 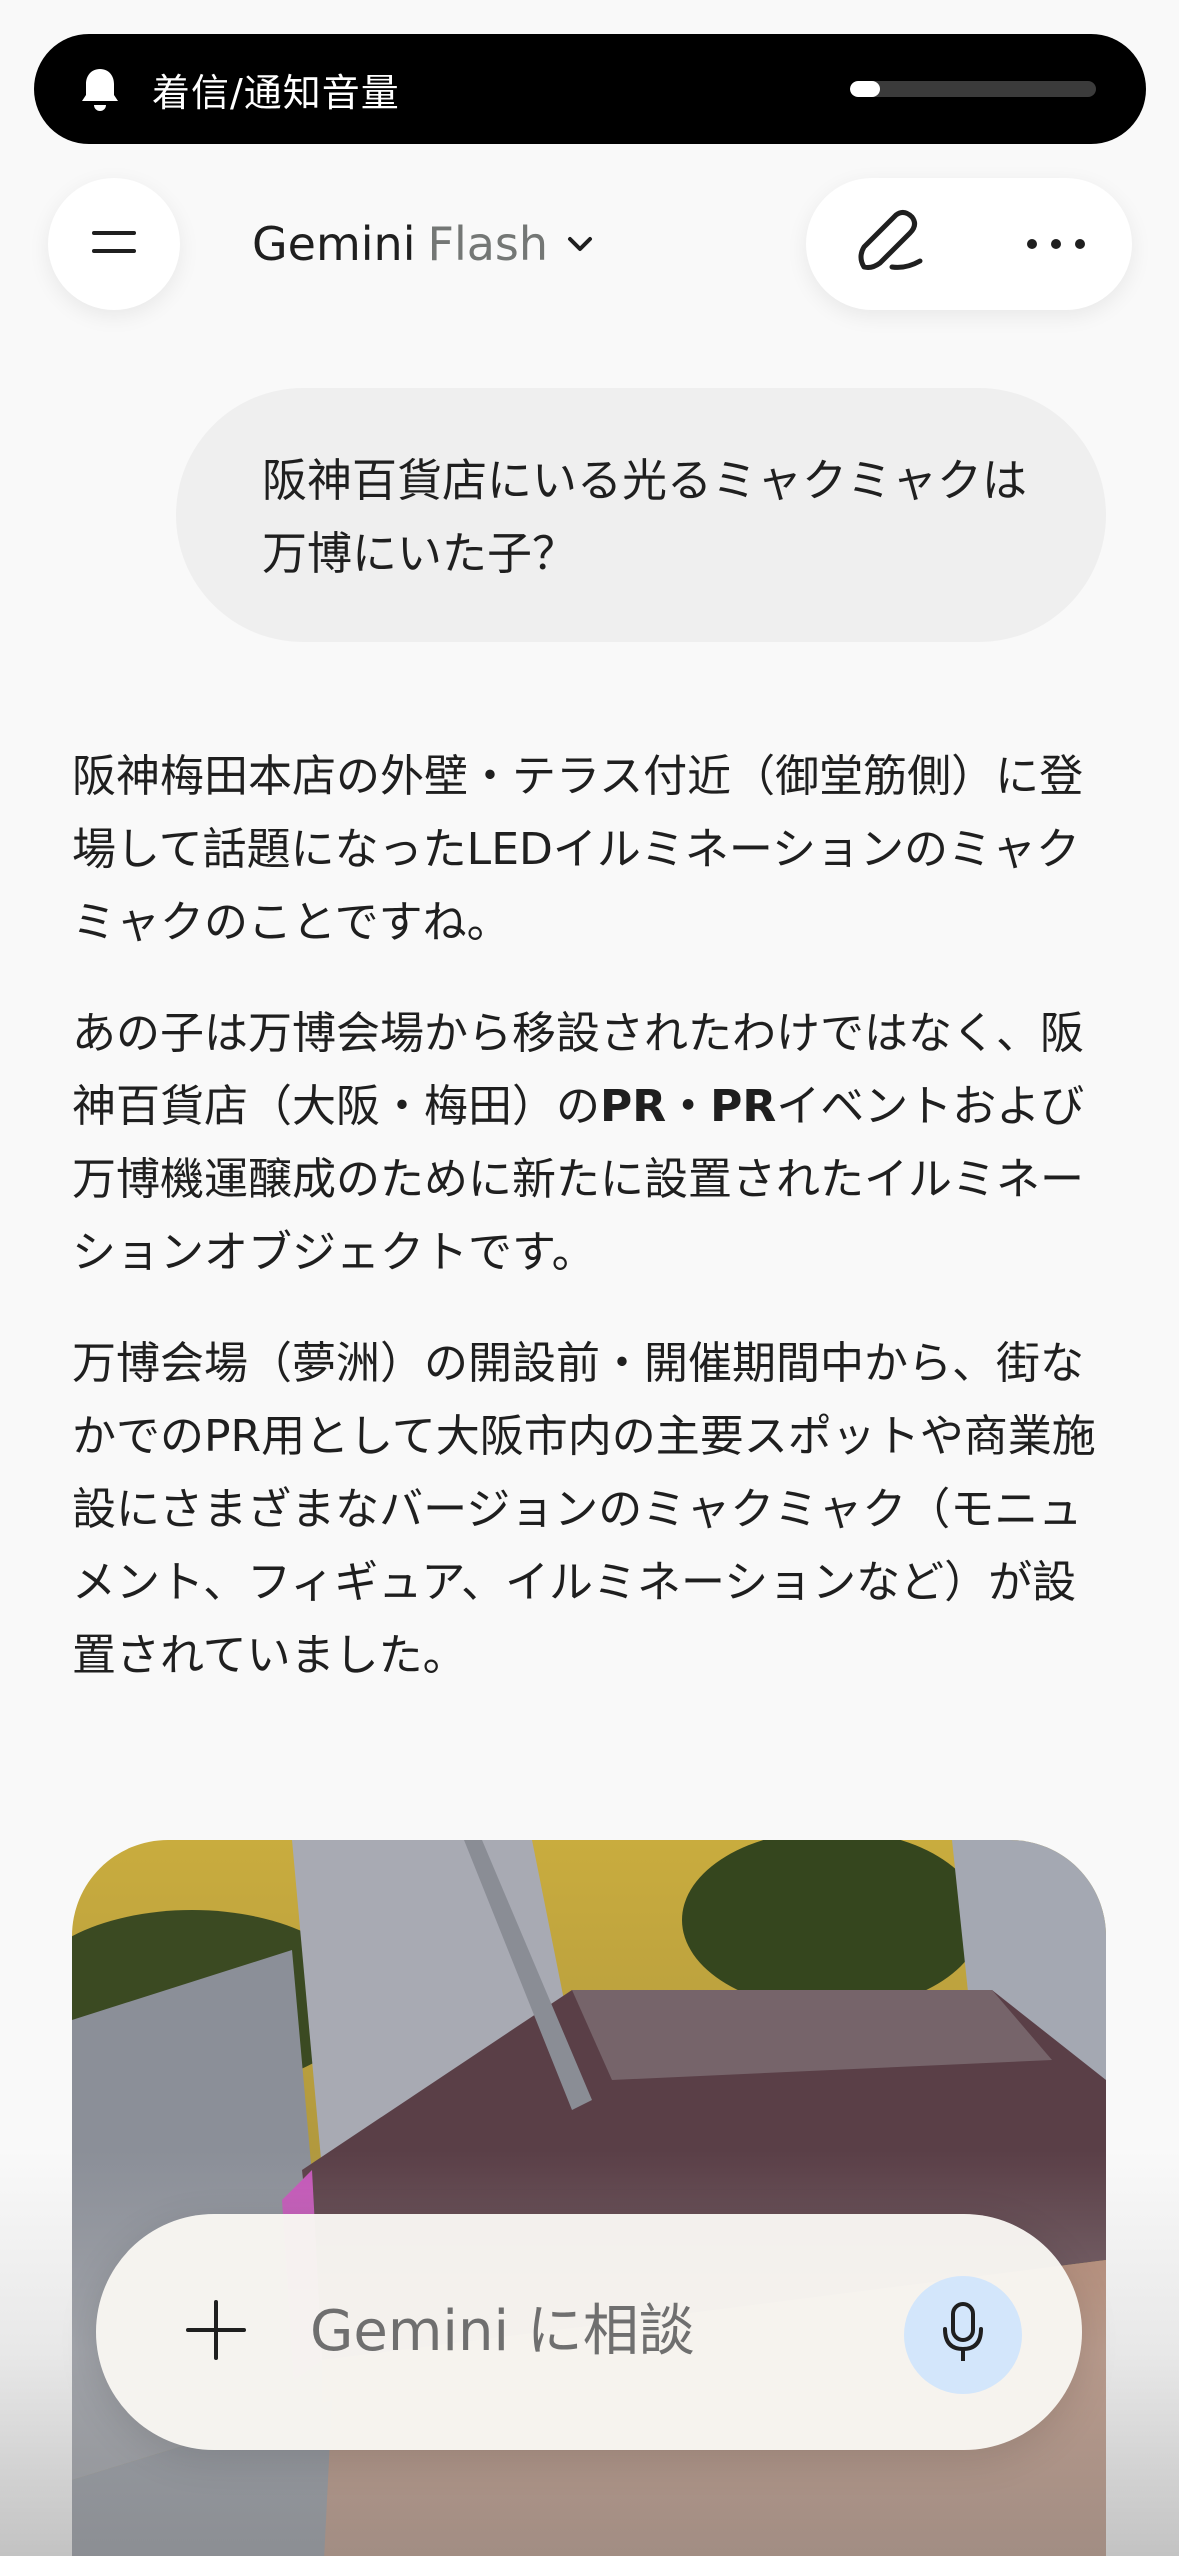 I want to click on microphone-icon, so click(x=963, y=2335).